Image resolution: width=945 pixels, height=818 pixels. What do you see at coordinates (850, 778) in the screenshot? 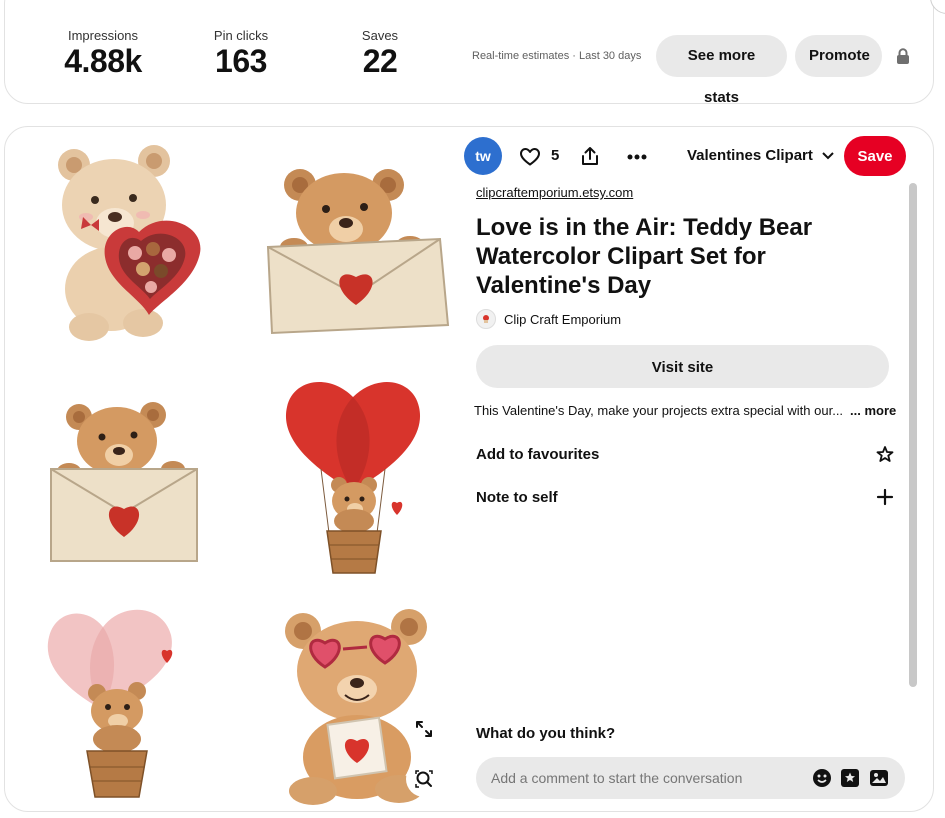
I see `sticker-icon` at bounding box center [850, 778].